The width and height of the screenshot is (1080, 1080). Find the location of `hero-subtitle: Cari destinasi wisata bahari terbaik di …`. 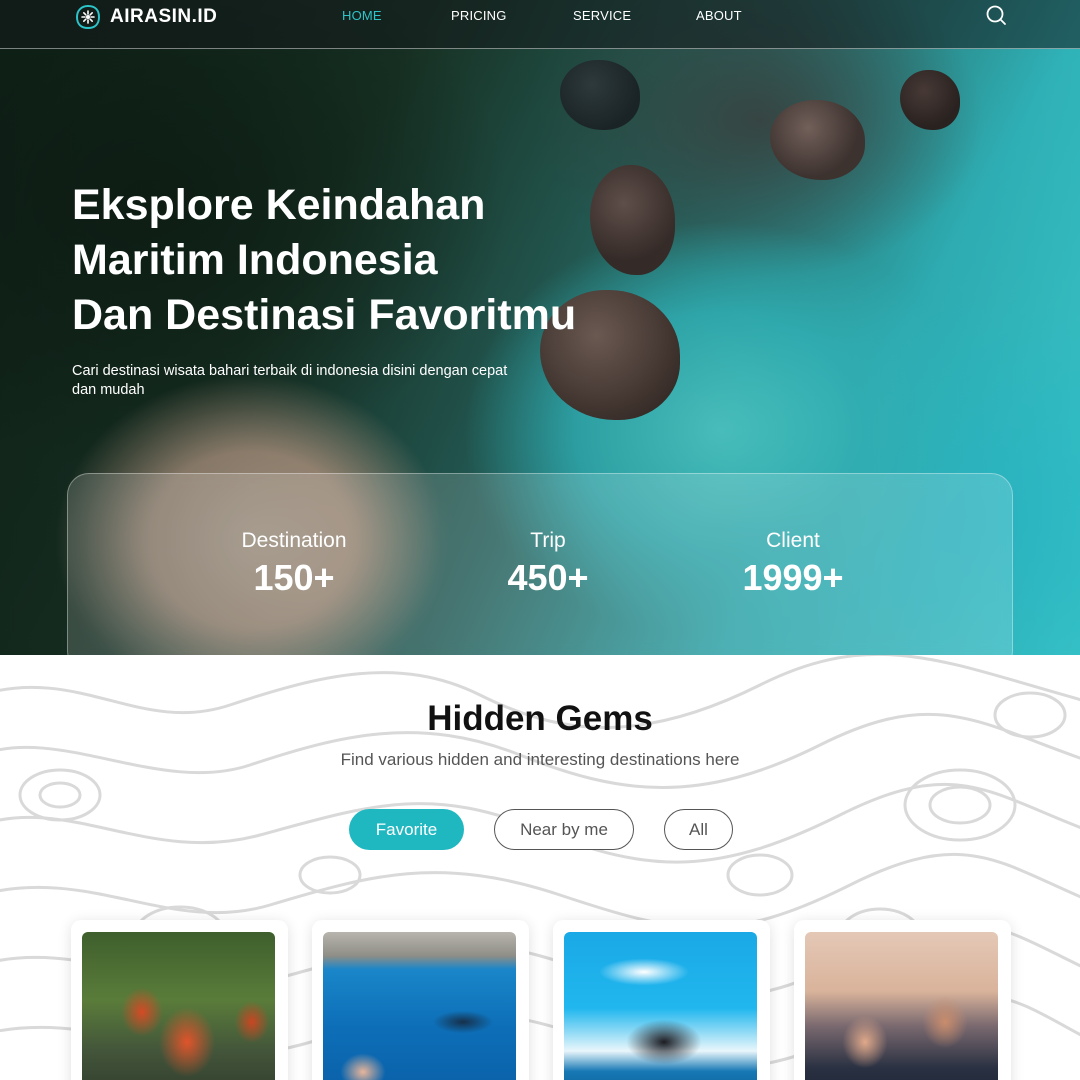

hero-subtitle: Cari destinasi wisata bahari terbaik di … is located at coordinates (290, 380).